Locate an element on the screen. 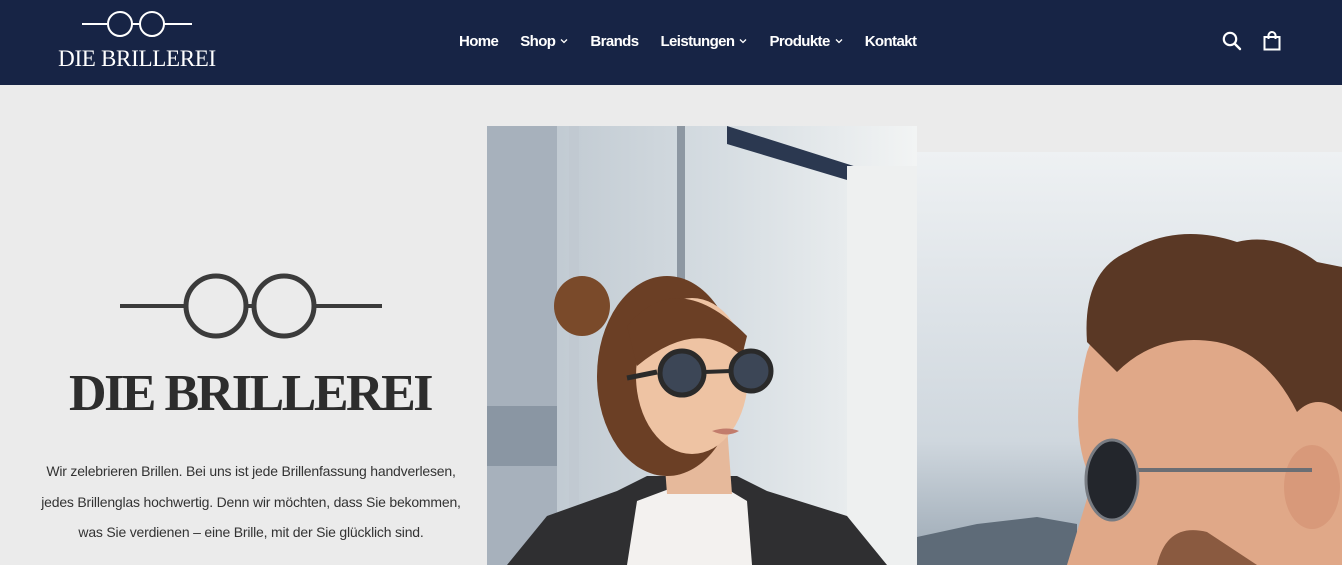 This screenshot has height=565, width=1342. nav-produkte: Produkte is located at coordinates (806, 41).